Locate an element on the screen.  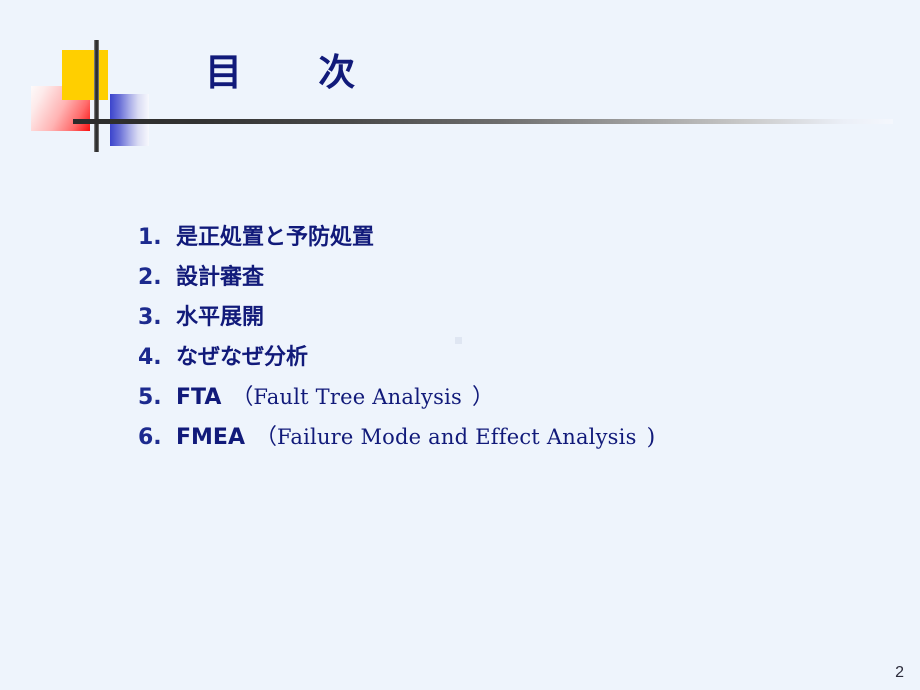
list-item-number: 6. is located at coordinates (150, 437).